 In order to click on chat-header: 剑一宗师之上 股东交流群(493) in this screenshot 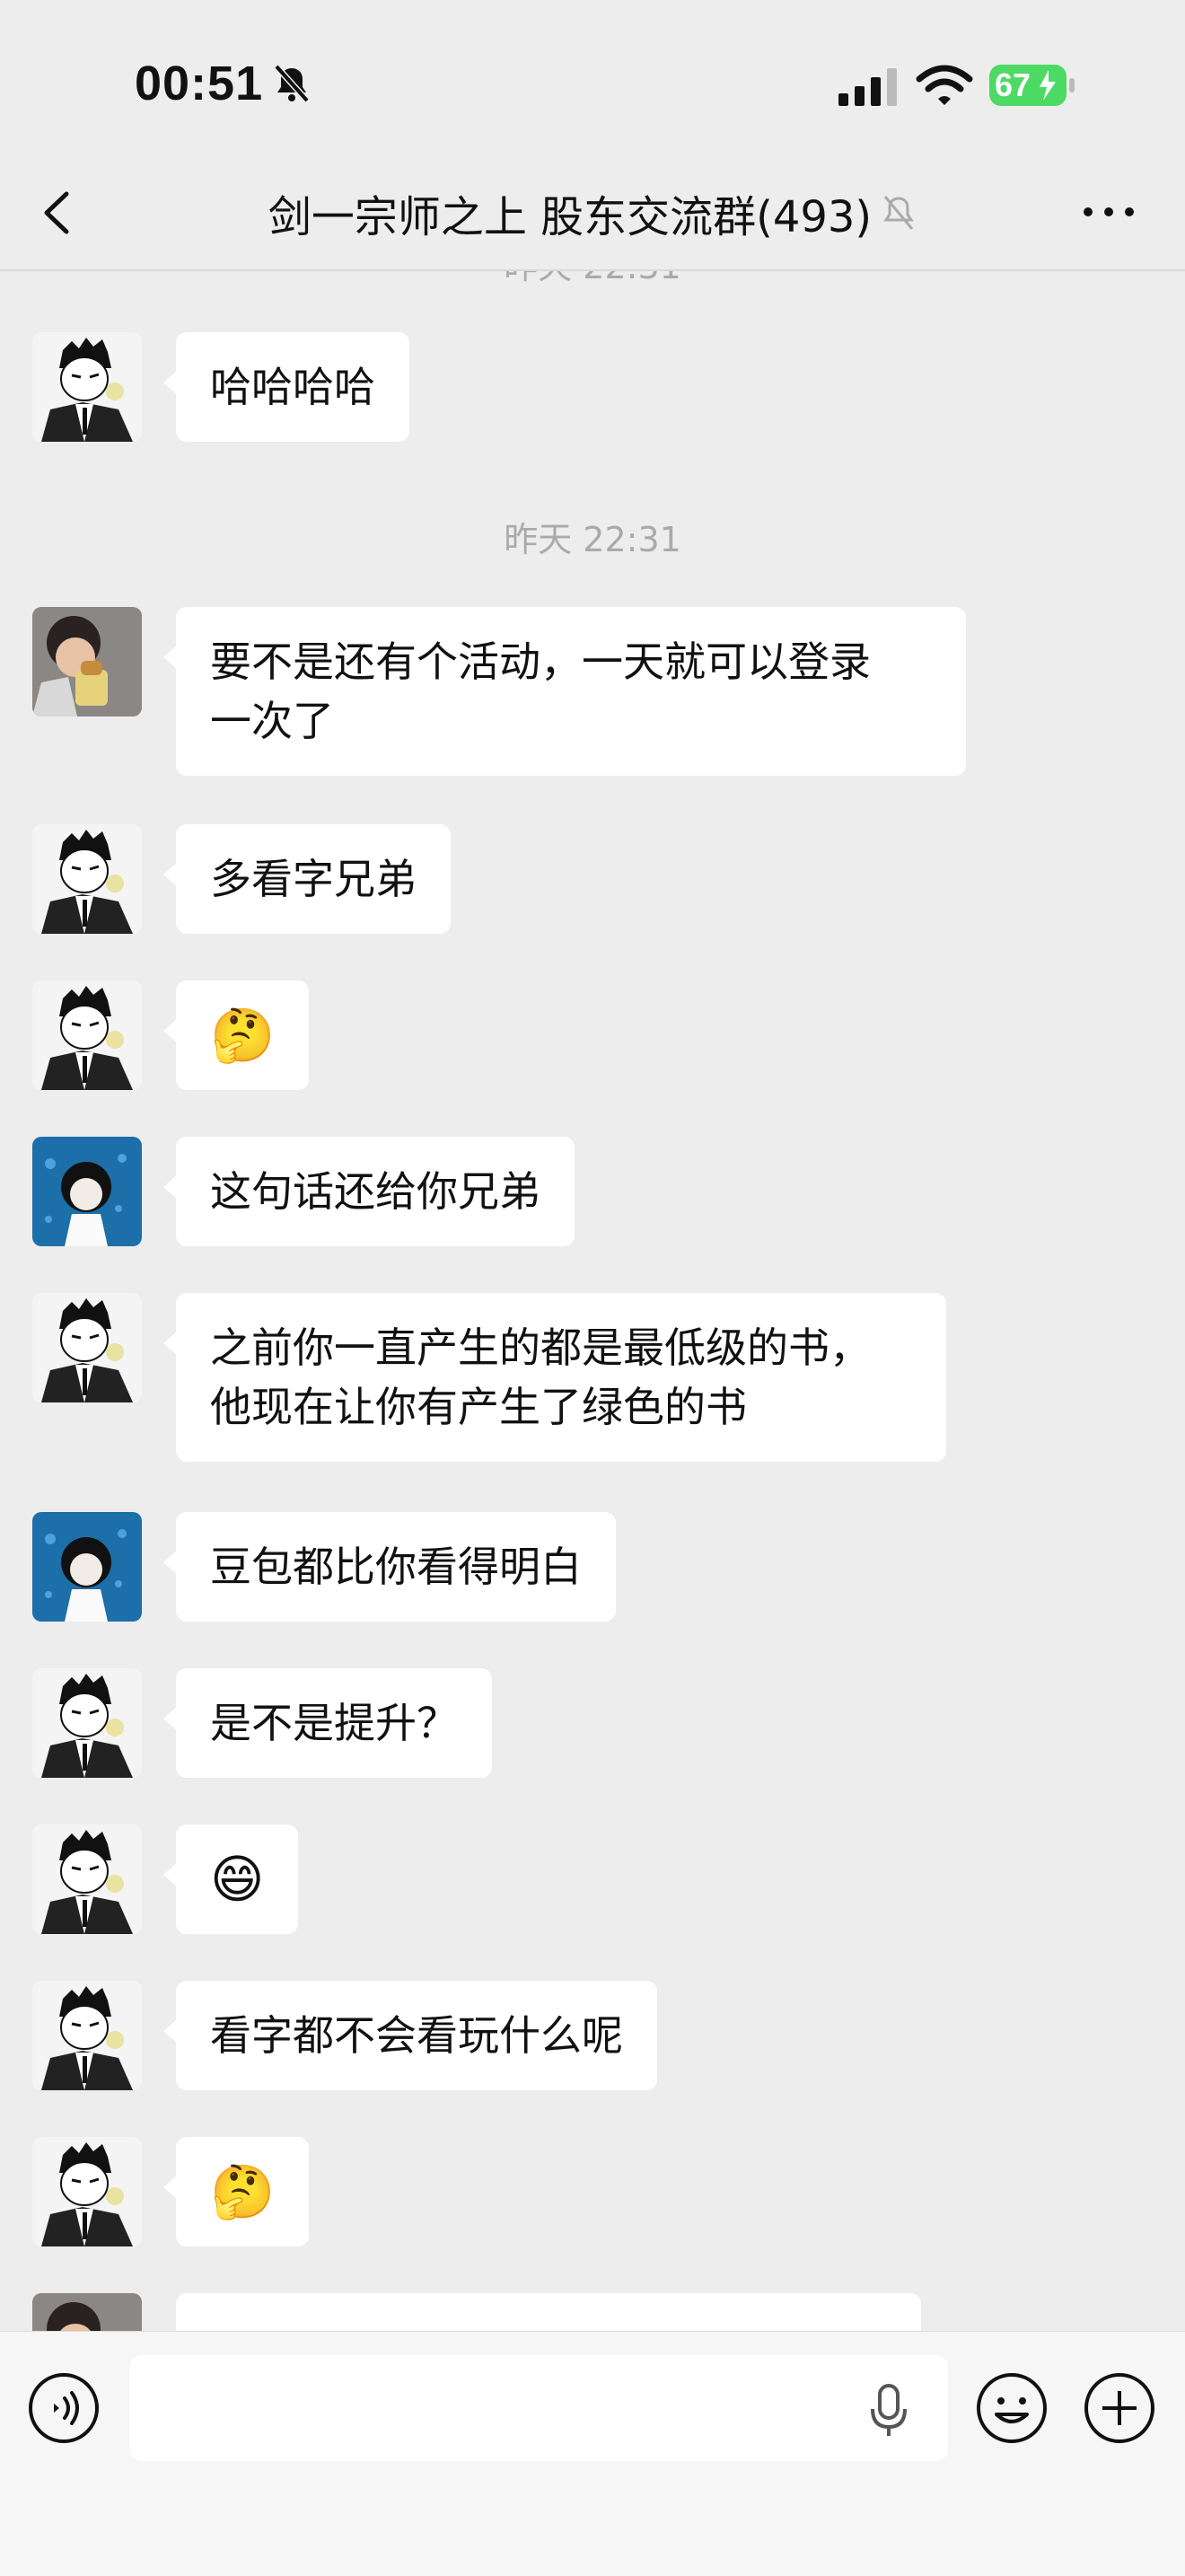, I will do `click(592, 216)`.